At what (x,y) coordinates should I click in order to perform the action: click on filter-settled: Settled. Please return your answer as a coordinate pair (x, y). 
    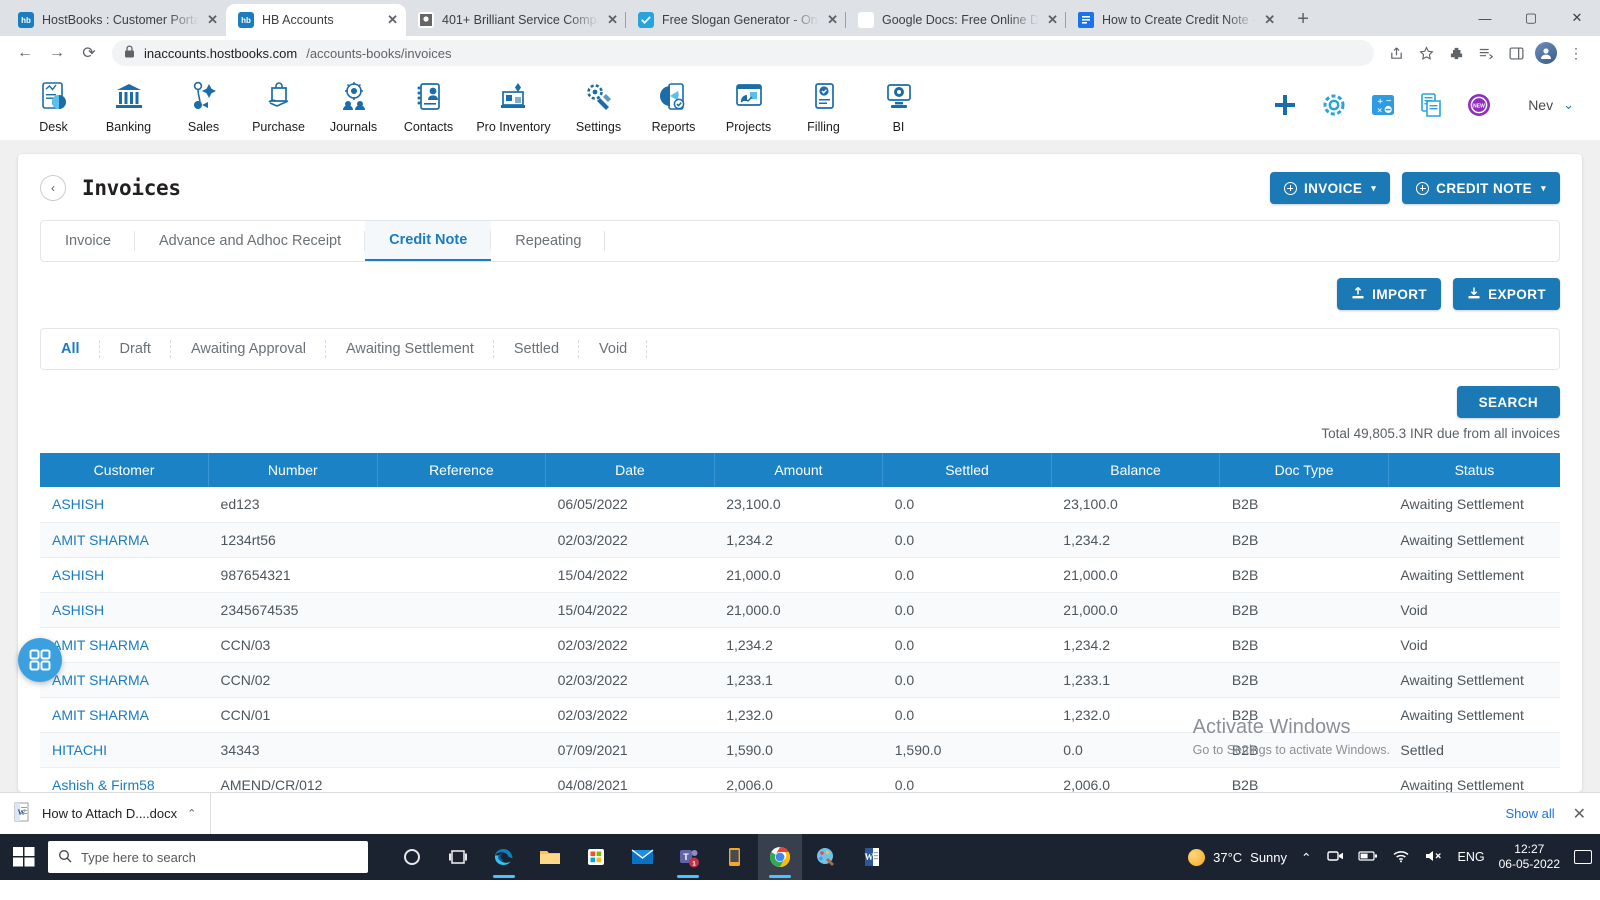
    Looking at the image, I should click on (537, 349).